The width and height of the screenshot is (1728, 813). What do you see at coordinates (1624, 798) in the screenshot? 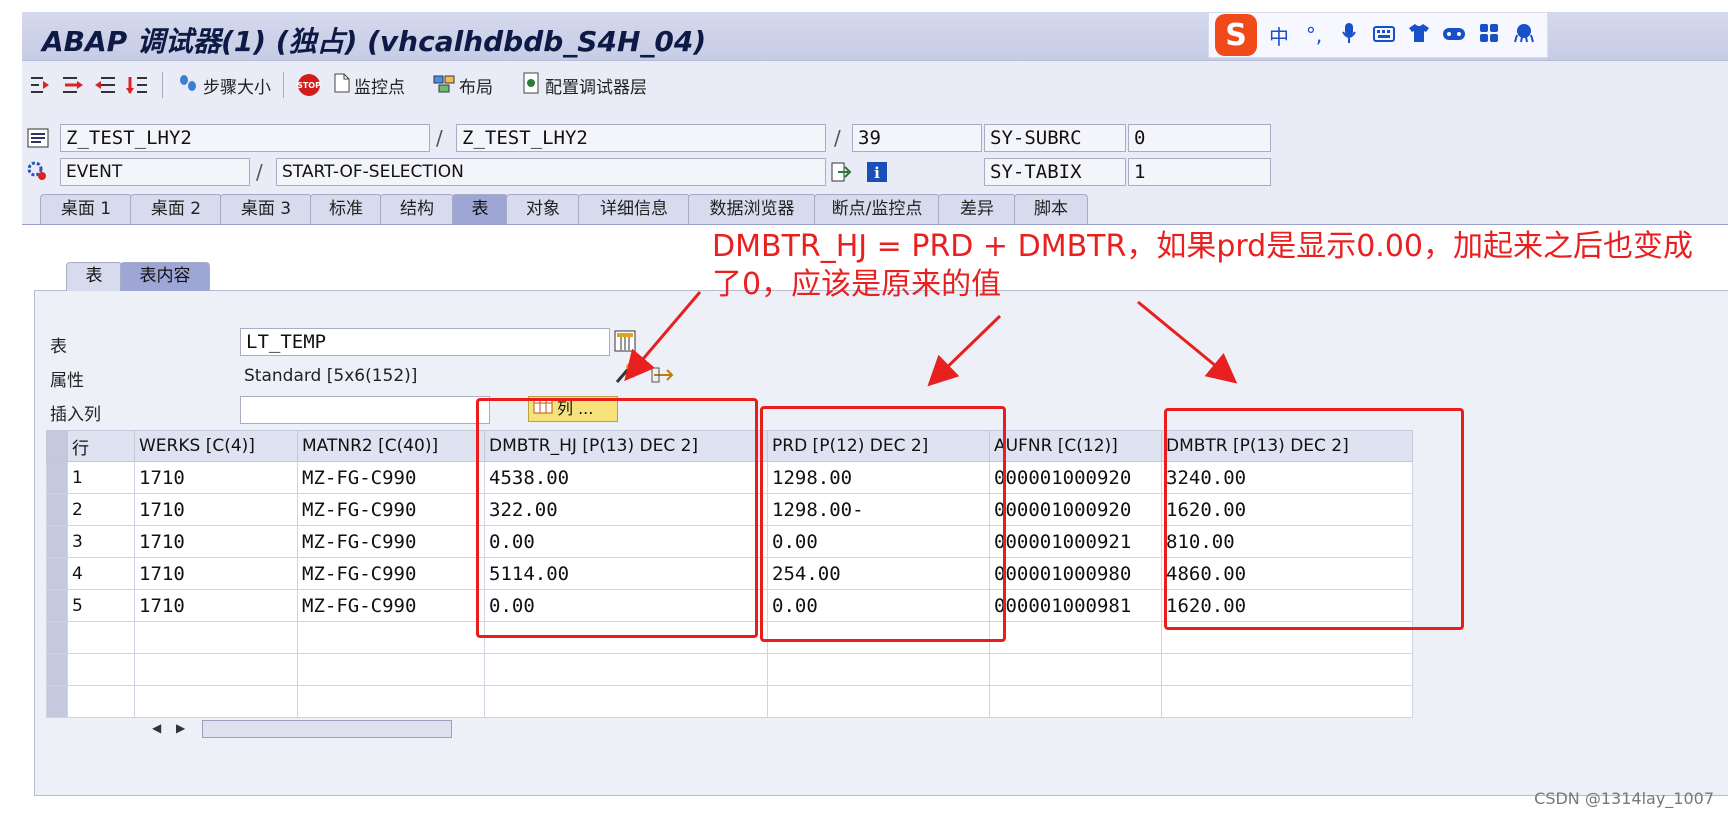
I see `csdn-watermark: CSDN @1314lay_1007` at bounding box center [1624, 798].